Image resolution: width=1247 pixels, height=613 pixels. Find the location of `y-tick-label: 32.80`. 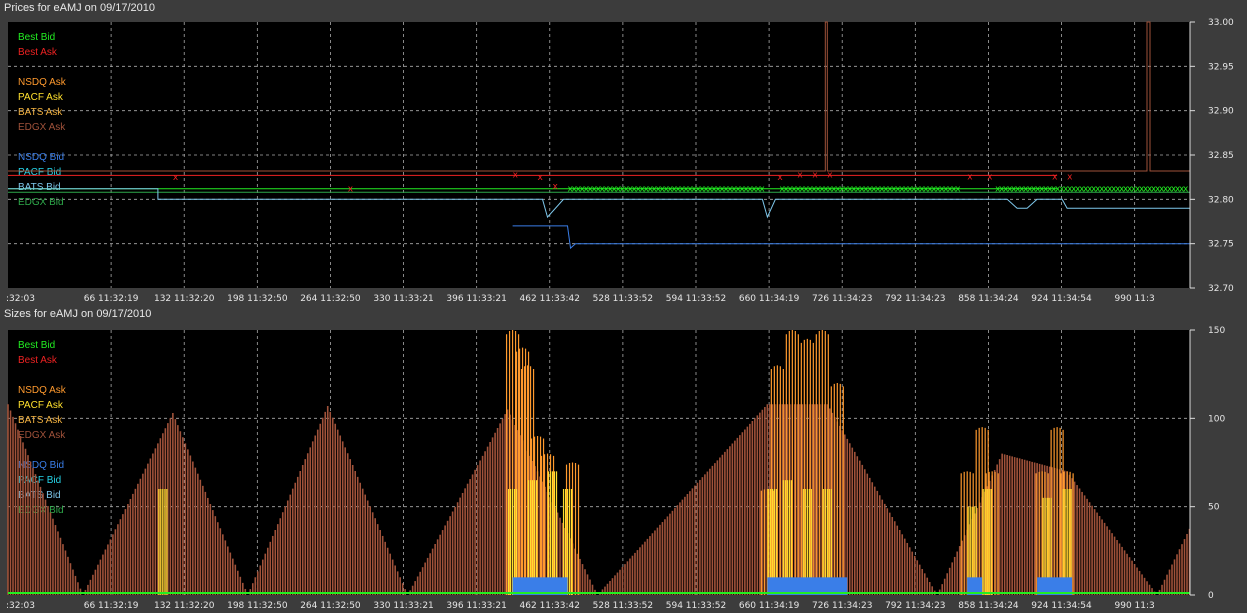

y-tick-label: 32.80 is located at coordinates (1221, 200).